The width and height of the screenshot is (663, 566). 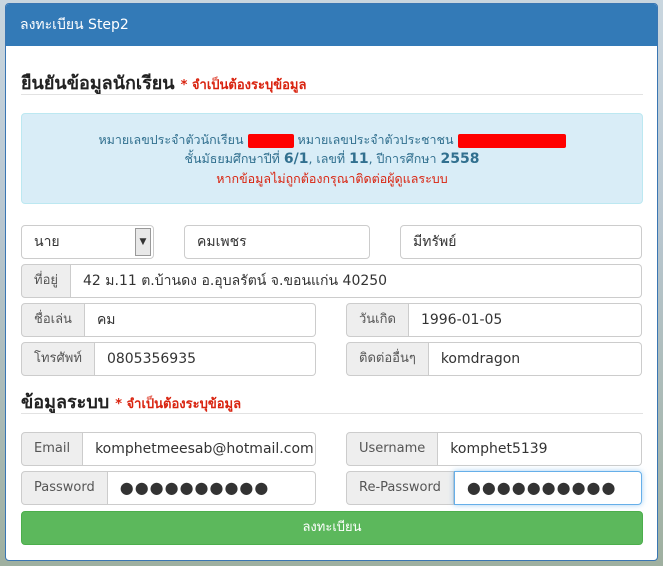 I want to click on phone-input: 0805356935, so click(x=205, y=359).